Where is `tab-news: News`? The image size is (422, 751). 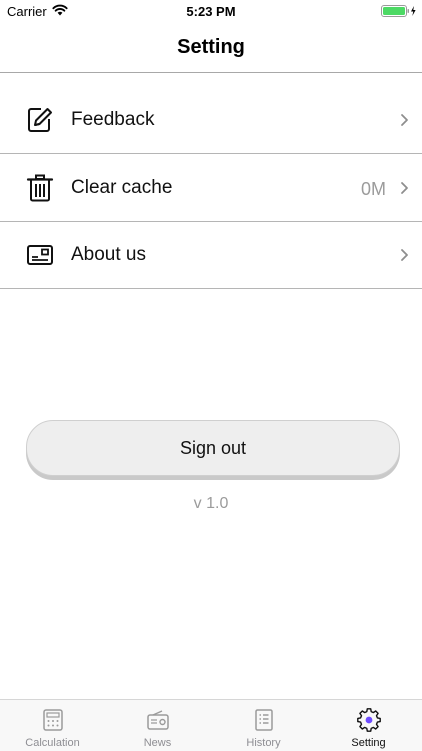 tab-news: News is located at coordinates (157, 725).